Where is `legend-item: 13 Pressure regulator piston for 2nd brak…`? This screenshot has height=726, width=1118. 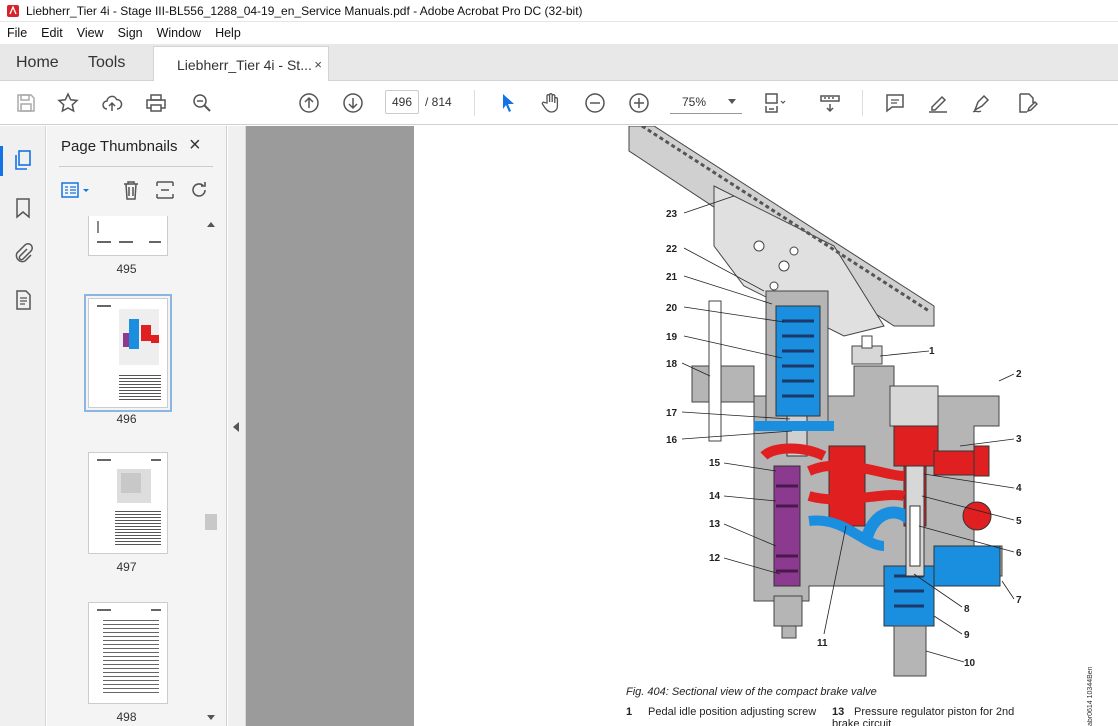
legend-item: 13 Pressure regulator piston for 2nd brak… is located at coordinates (927, 716).